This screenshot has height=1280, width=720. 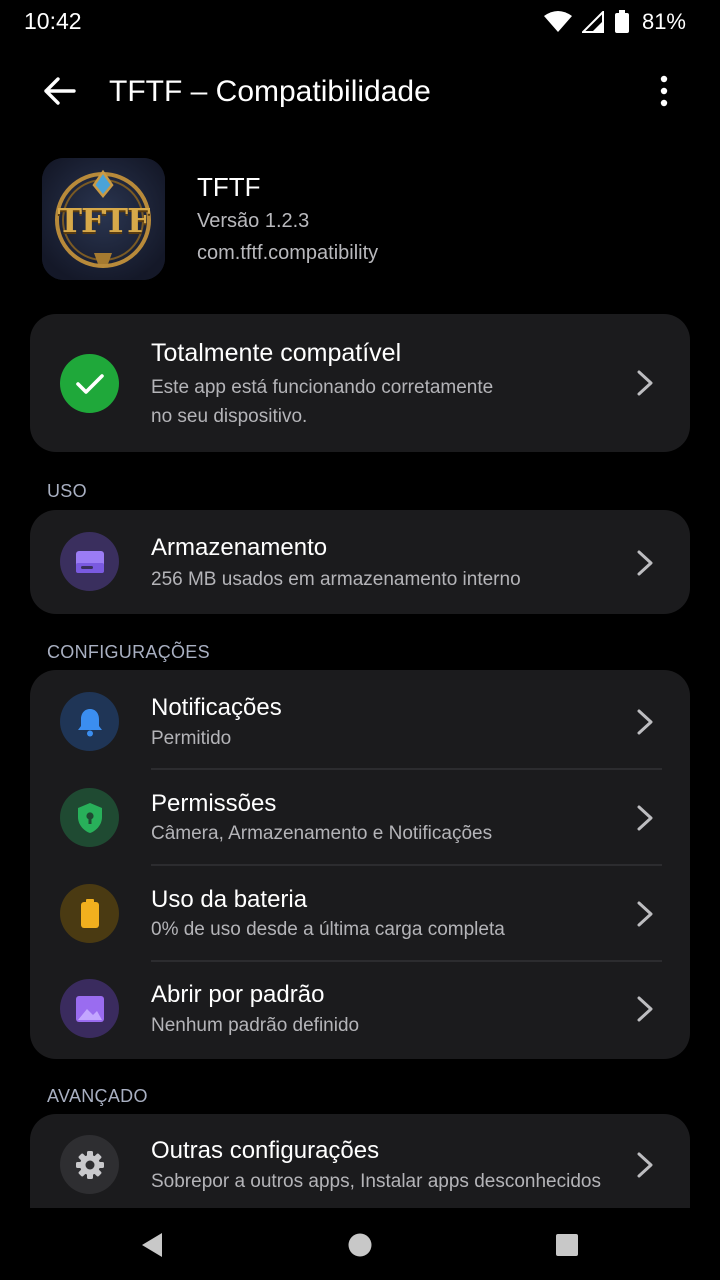 I want to click on status-icons: 81%, so click(x=614, y=22).